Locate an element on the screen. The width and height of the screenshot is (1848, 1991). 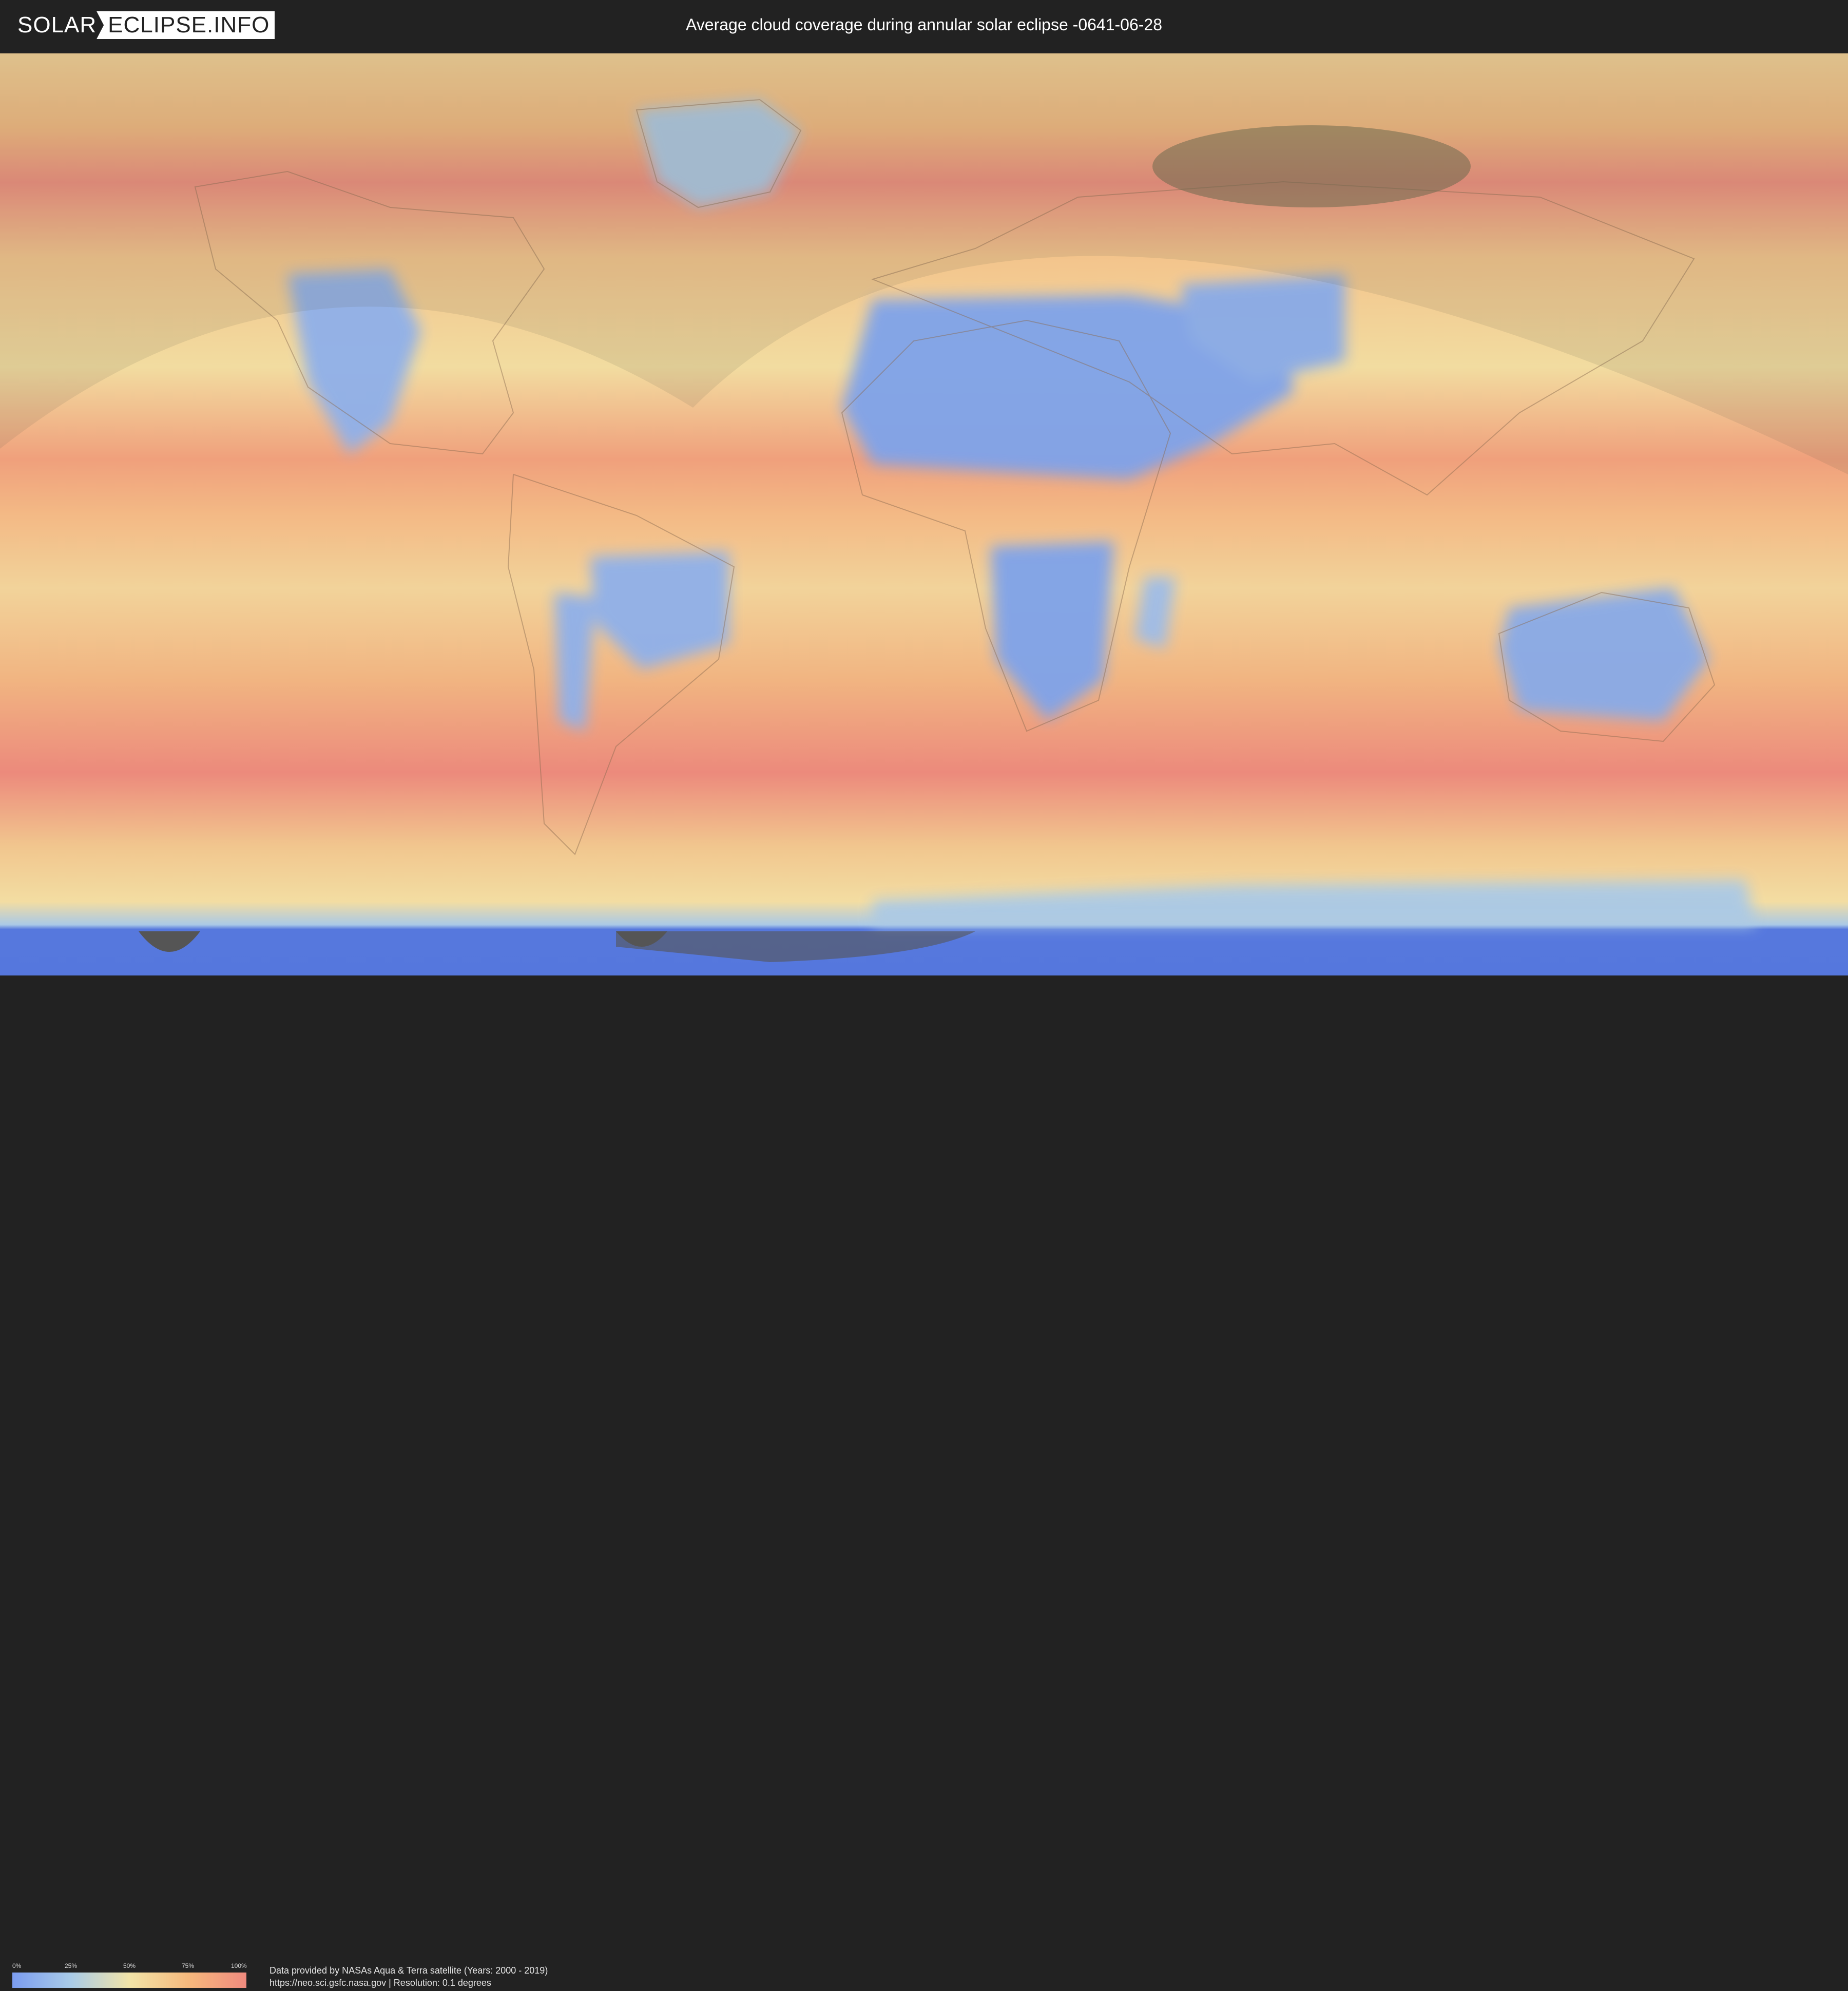
legend-color-bar is located at coordinates (129, 1981).